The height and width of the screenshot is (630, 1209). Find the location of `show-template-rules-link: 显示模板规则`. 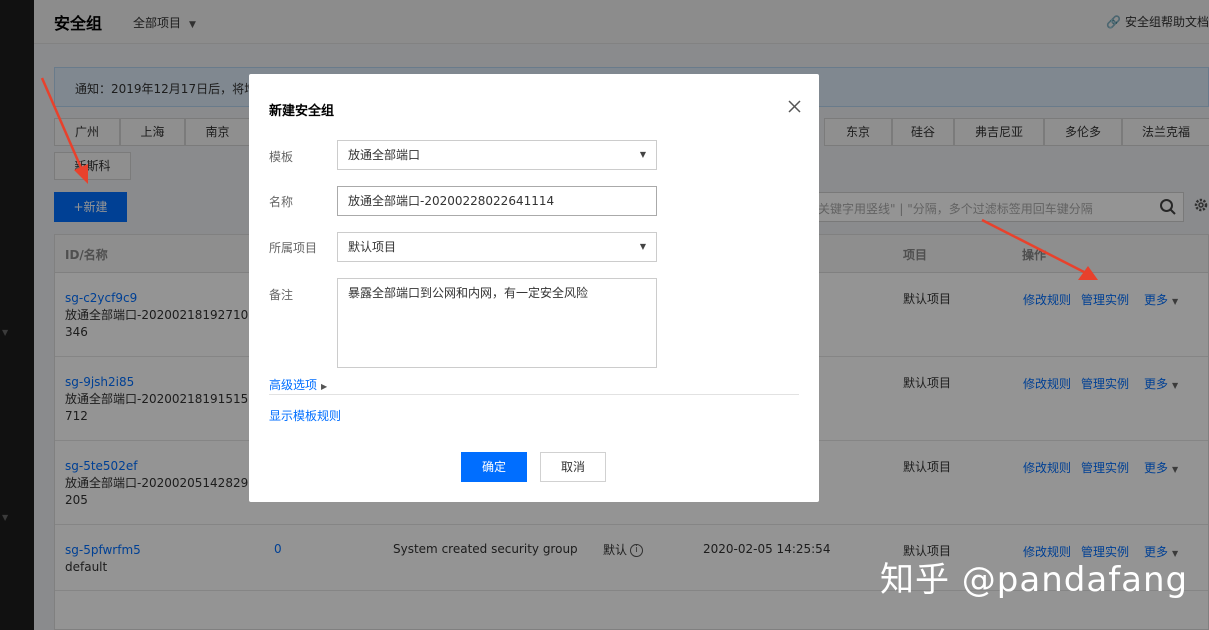

show-template-rules-link: 显示模板规则 is located at coordinates (305, 415).